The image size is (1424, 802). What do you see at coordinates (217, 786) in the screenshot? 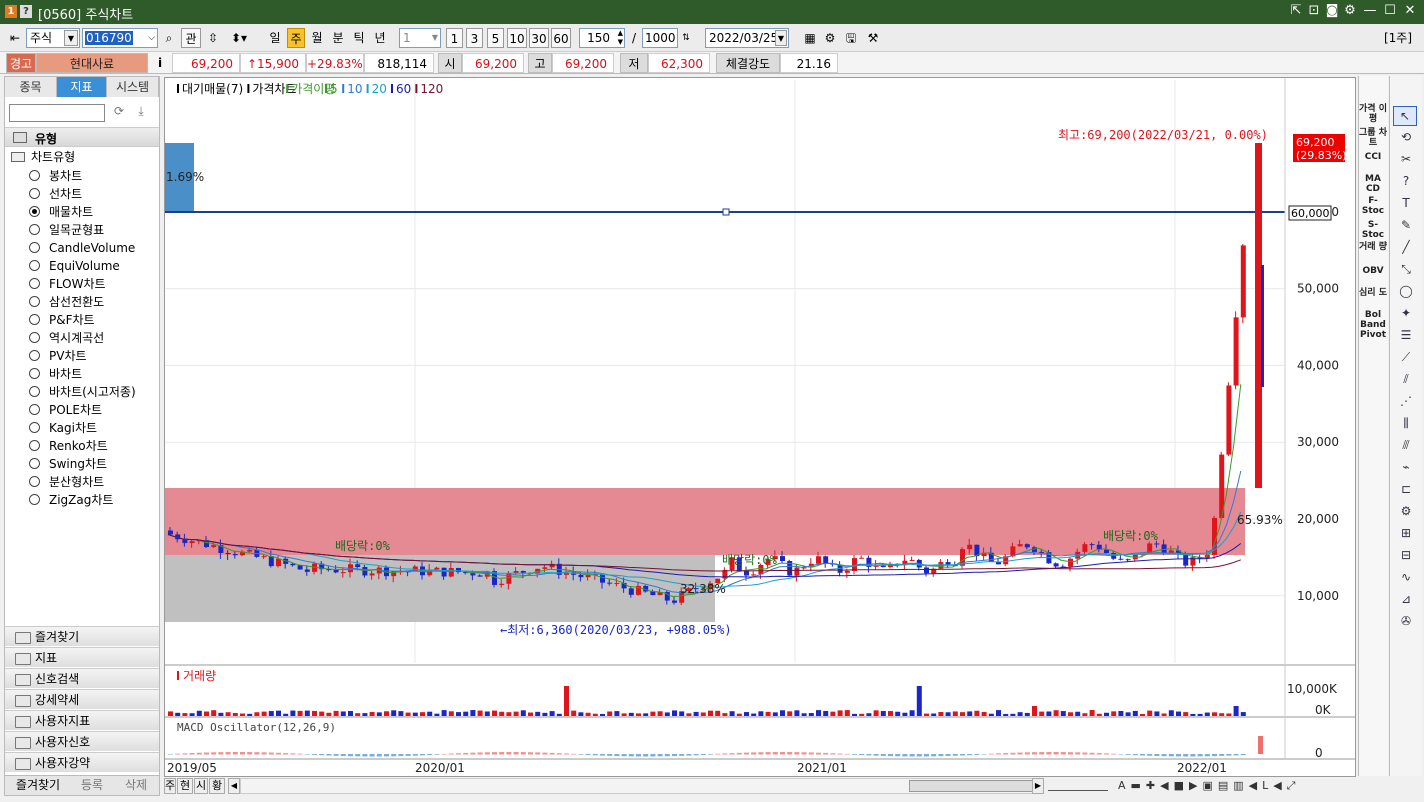
I see `bottom-tab-3: 황` at bounding box center [217, 786].